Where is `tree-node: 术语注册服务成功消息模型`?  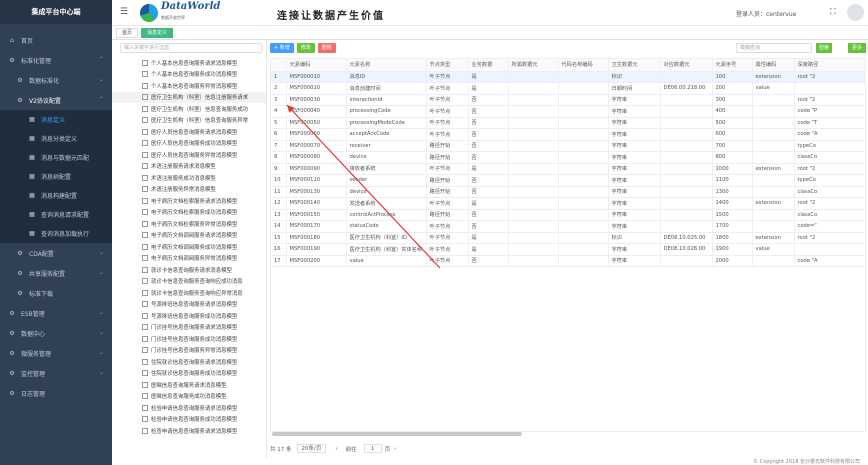 tree-node: 术语注册服务成功消息模型 is located at coordinates (189, 178).